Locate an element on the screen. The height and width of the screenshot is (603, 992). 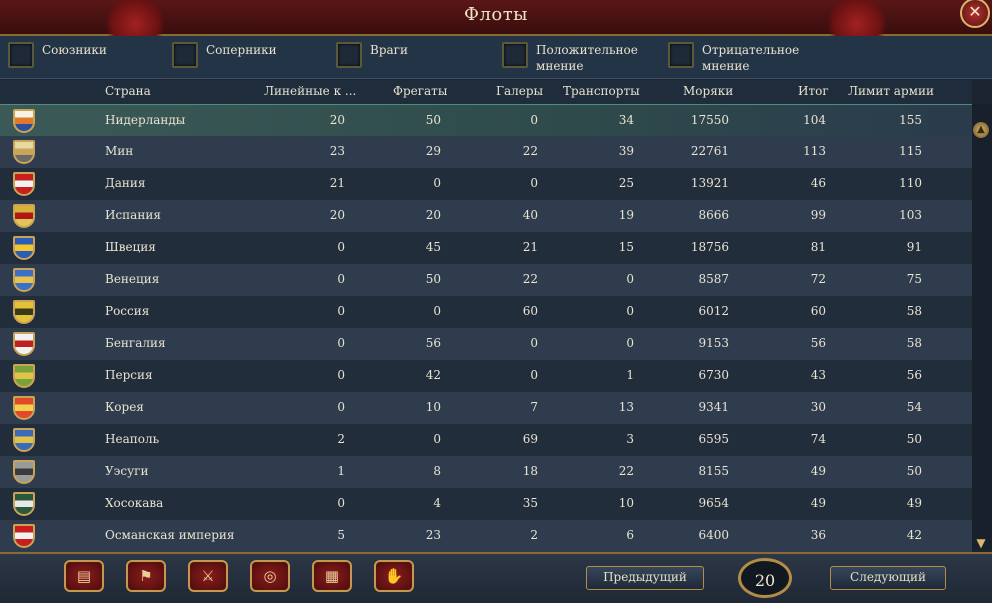
country-name: Испания is located at coordinates (133, 215).